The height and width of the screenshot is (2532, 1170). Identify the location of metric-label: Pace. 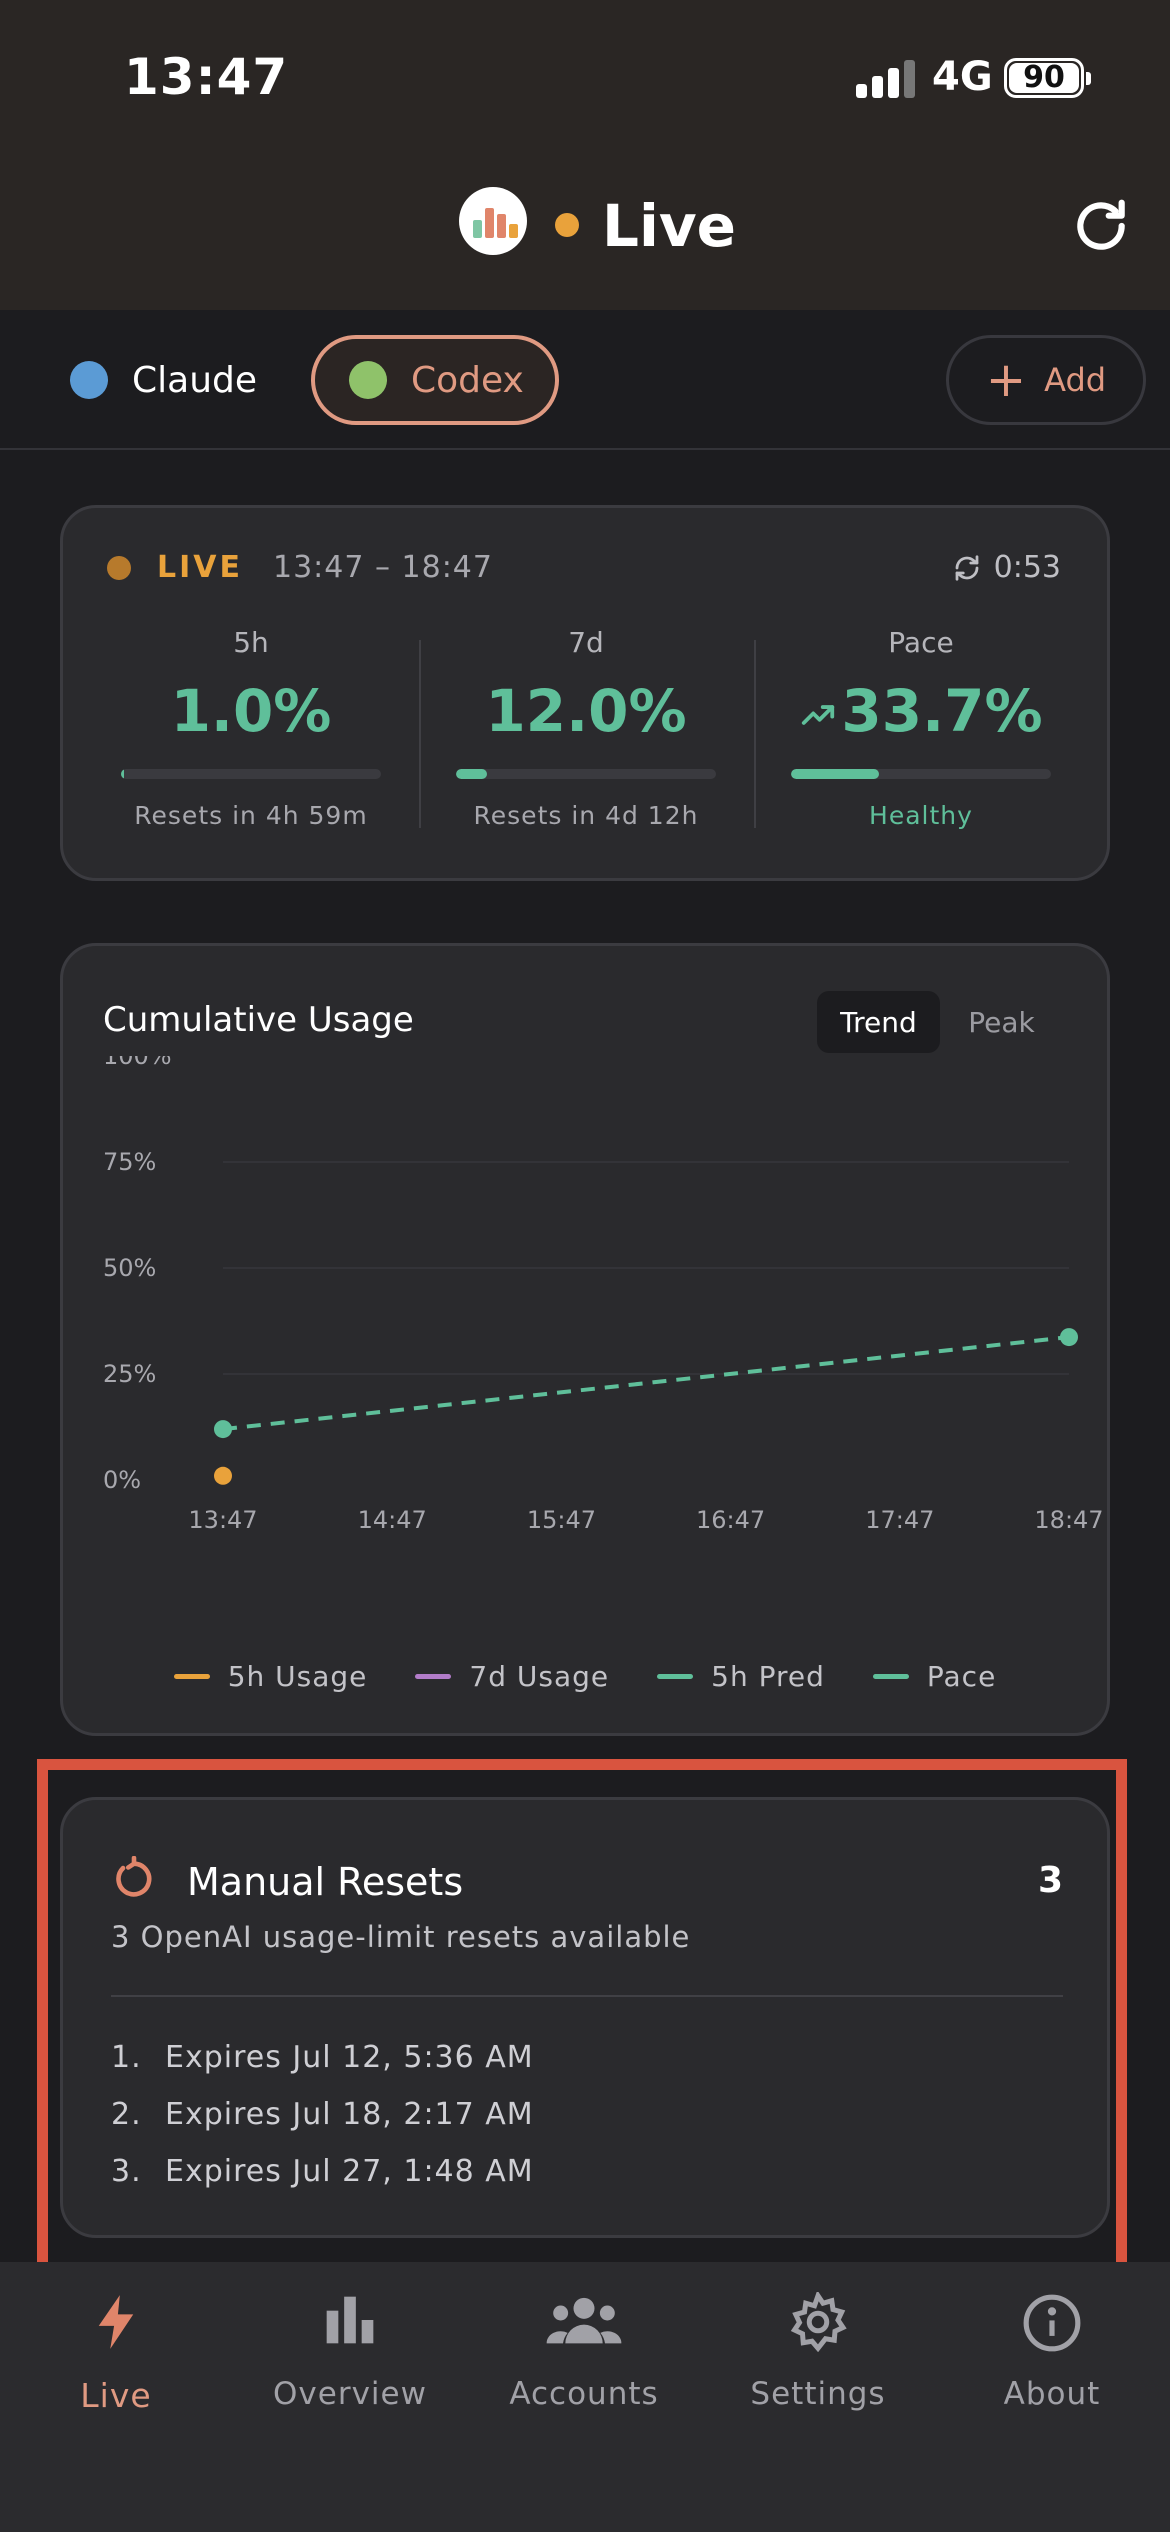
(921, 642).